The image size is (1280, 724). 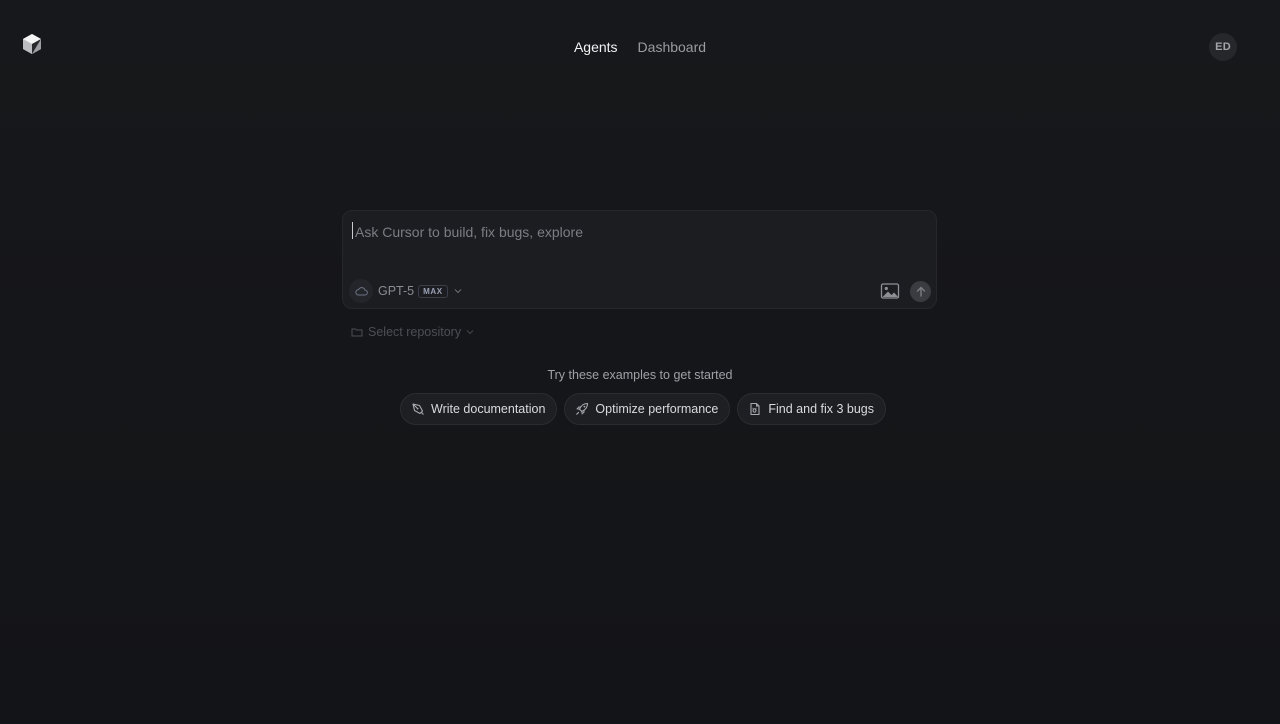 I want to click on example-optimize-performance: Optimize performance, so click(x=647, y=409).